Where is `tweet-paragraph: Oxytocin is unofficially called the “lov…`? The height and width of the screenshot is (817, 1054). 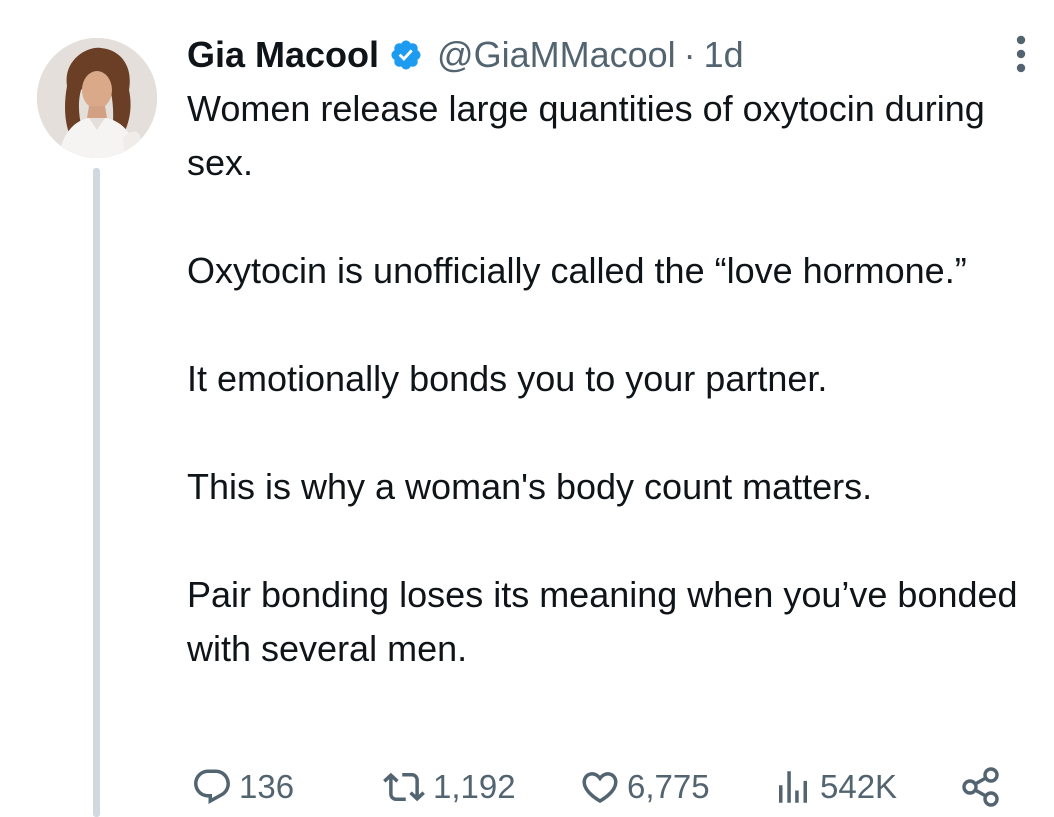 tweet-paragraph: Oxytocin is unofficially called the “lov… is located at coordinates (577, 270).